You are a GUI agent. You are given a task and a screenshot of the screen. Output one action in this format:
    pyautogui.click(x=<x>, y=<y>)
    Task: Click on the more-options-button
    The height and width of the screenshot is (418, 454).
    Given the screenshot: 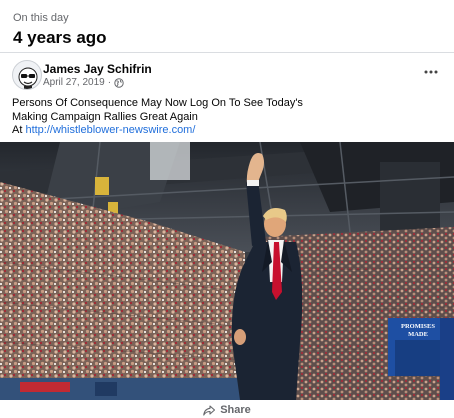 What is the action you would take?
    pyautogui.click(x=431, y=72)
    